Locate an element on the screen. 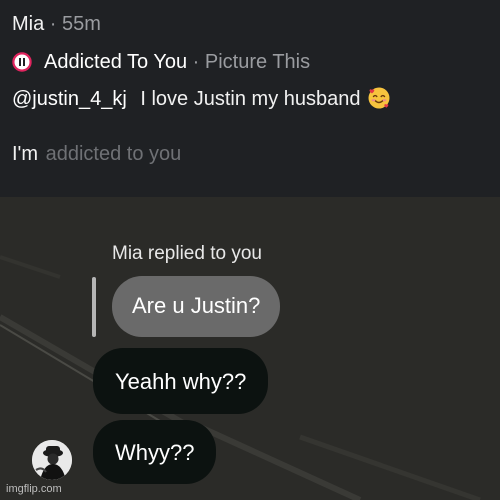 This screenshot has height=500, width=500. story-user-row: Mia · 55m is located at coordinates (56, 24).